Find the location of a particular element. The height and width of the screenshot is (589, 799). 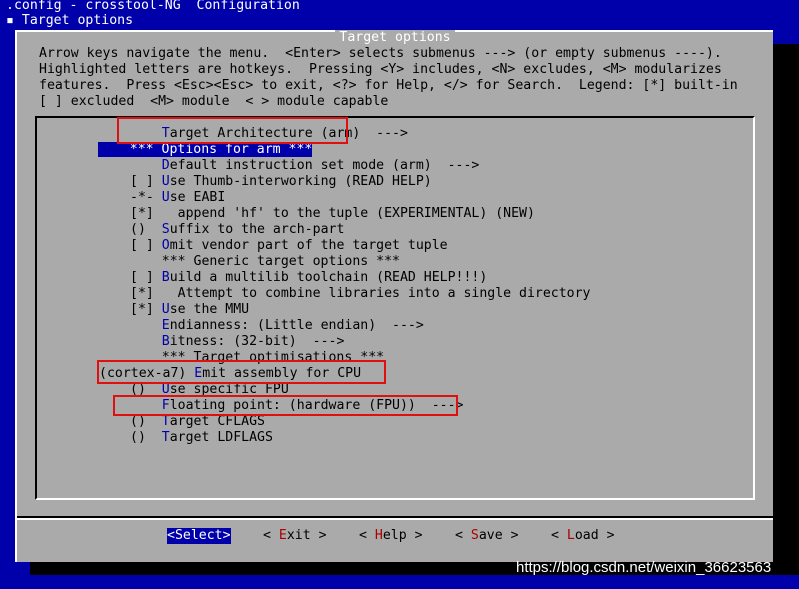

selected-highlight: *** Options for arm *** is located at coordinates (221, 149).